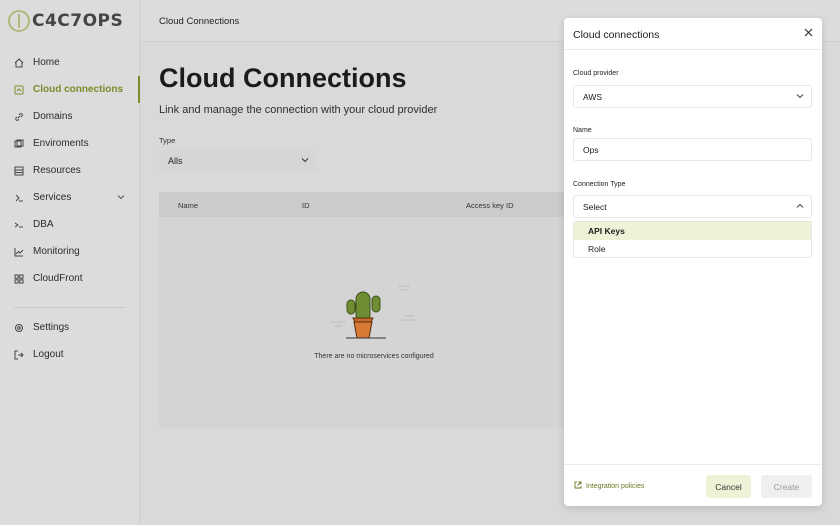  I want to click on logout-icon, so click(19, 355).